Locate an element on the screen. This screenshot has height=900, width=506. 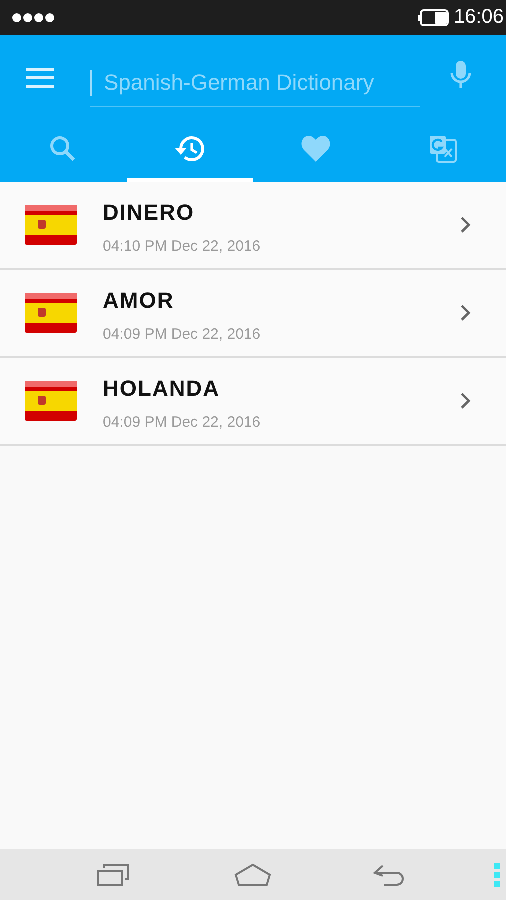
home-icon is located at coordinates (253, 874).